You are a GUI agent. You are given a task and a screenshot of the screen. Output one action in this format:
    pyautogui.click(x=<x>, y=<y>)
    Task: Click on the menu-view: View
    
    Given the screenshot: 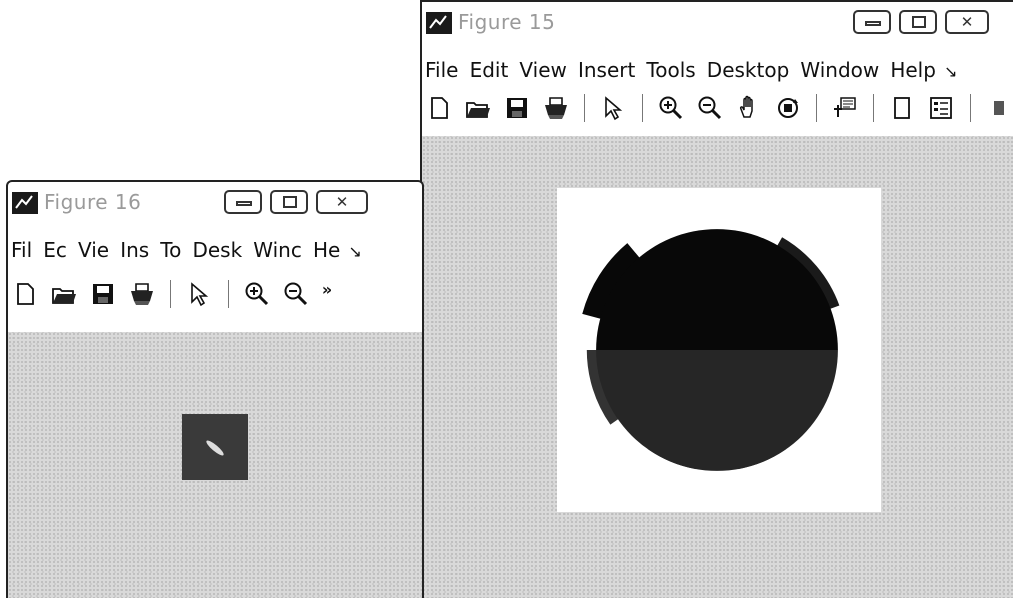 What is the action you would take?
    pyautogui.click(x=542, y=70)
    